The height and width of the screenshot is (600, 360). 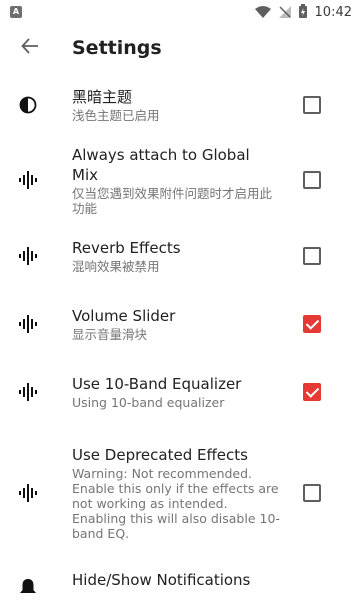 I want to click on contrast-icon, so click(x=28, y=105).